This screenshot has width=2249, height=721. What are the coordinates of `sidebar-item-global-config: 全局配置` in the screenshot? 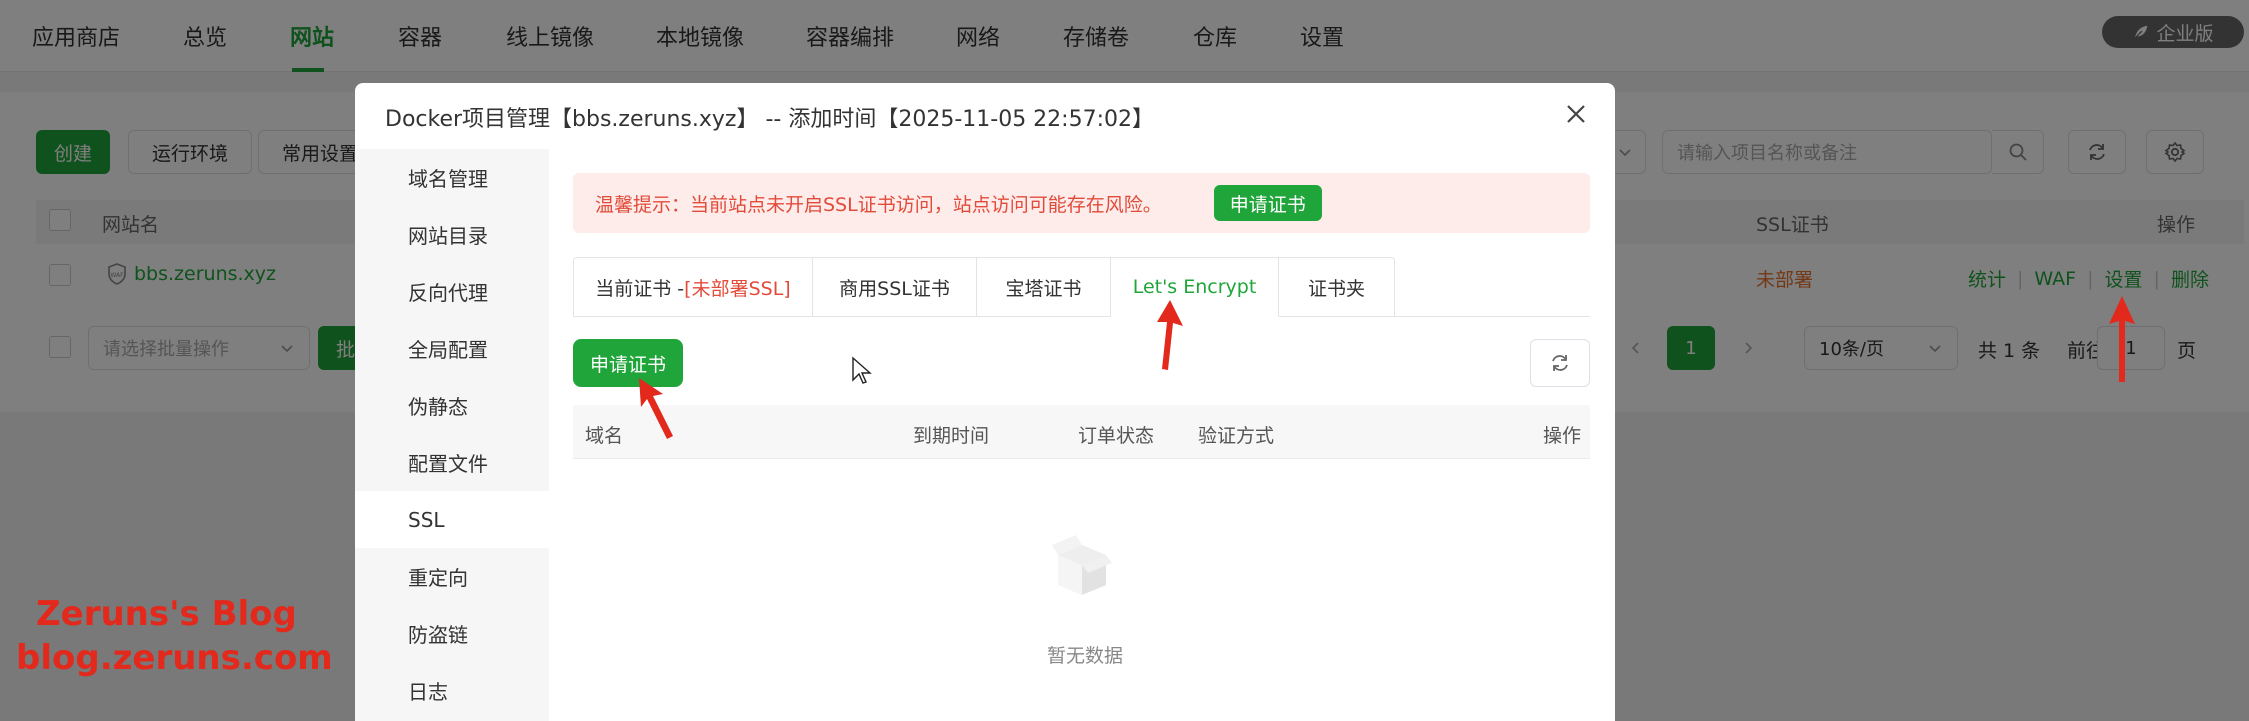 It's located at (452, 348).